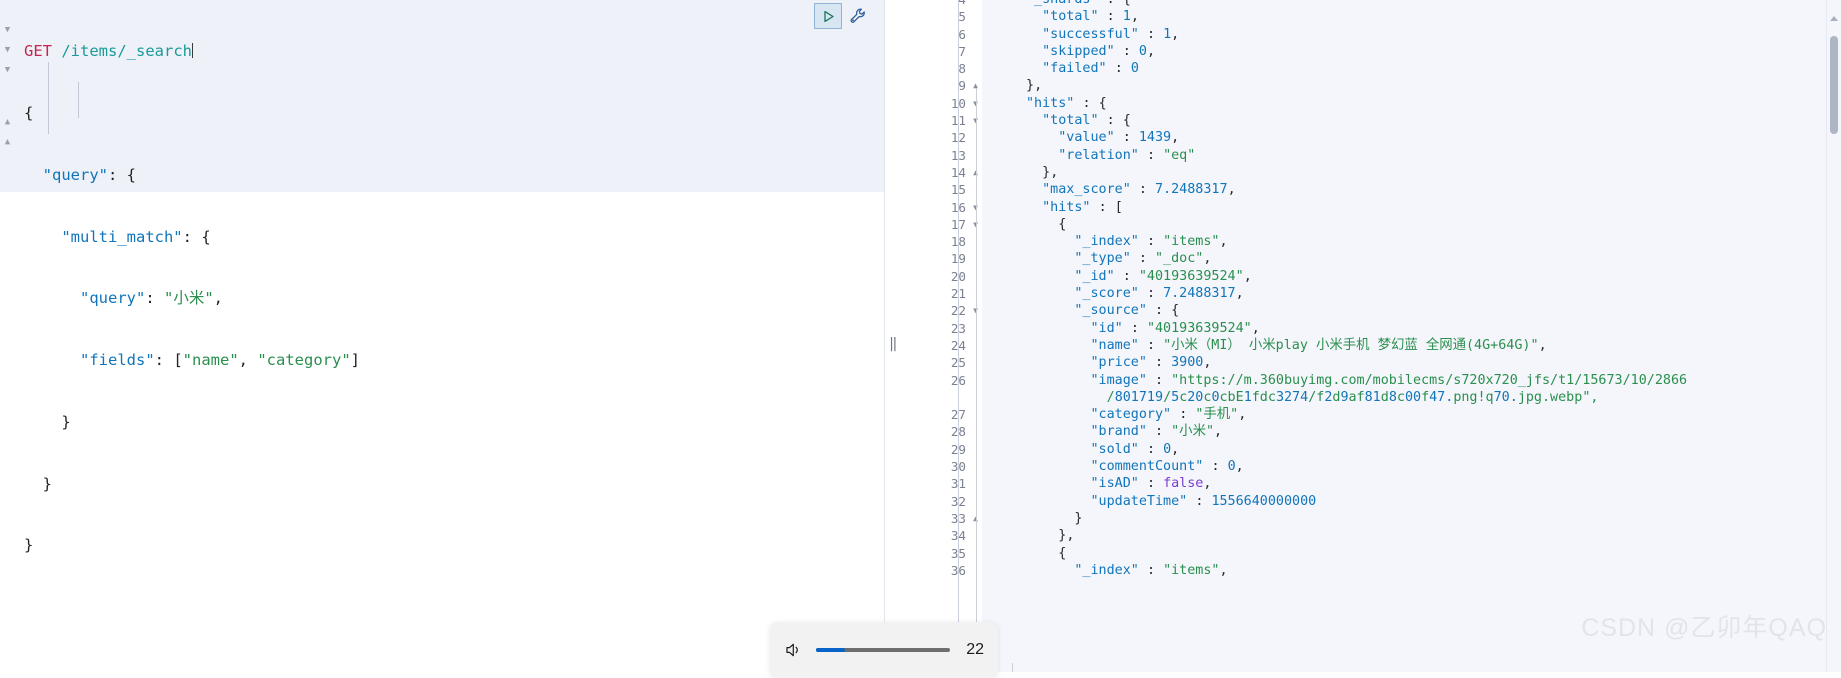 The image size is (1841, 678). Describe the element at coordinates (1834, 18) in the screenshot. I see `scroll-up-arrow-icon` at that location.